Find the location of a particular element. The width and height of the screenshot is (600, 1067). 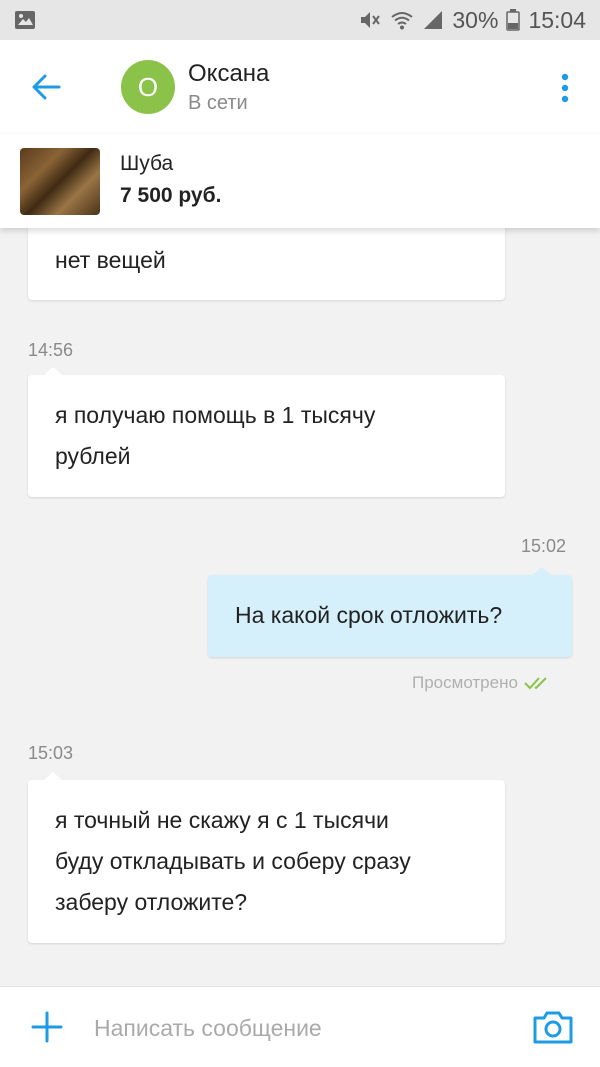

camera-button is located at coordinates (553, 1027).